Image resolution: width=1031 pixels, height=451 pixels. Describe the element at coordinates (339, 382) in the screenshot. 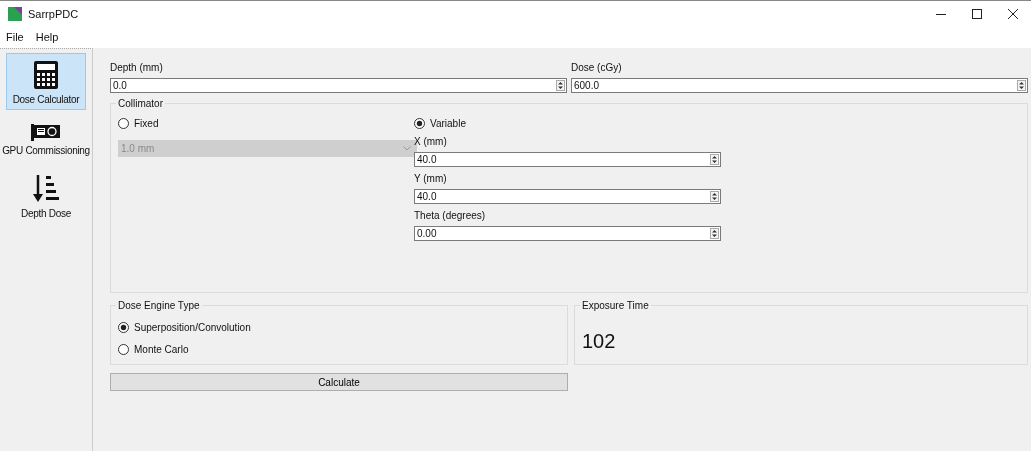

I see `calculate-button: Calculate` at that location.